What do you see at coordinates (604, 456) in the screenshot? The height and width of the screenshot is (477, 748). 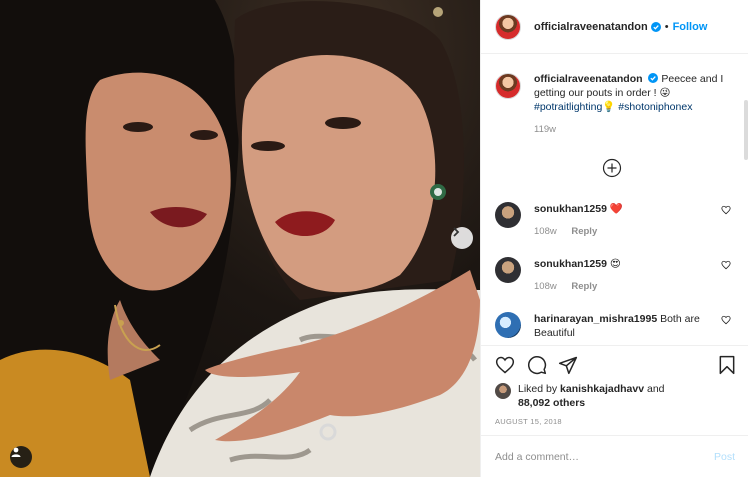 I see `comment-input` at bounding box center [604, 456].